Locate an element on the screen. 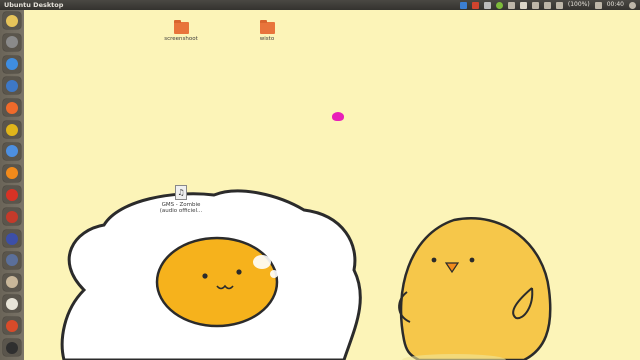 The image size is (640, 360). chick-eye-left is located at coordinates (434, 260).